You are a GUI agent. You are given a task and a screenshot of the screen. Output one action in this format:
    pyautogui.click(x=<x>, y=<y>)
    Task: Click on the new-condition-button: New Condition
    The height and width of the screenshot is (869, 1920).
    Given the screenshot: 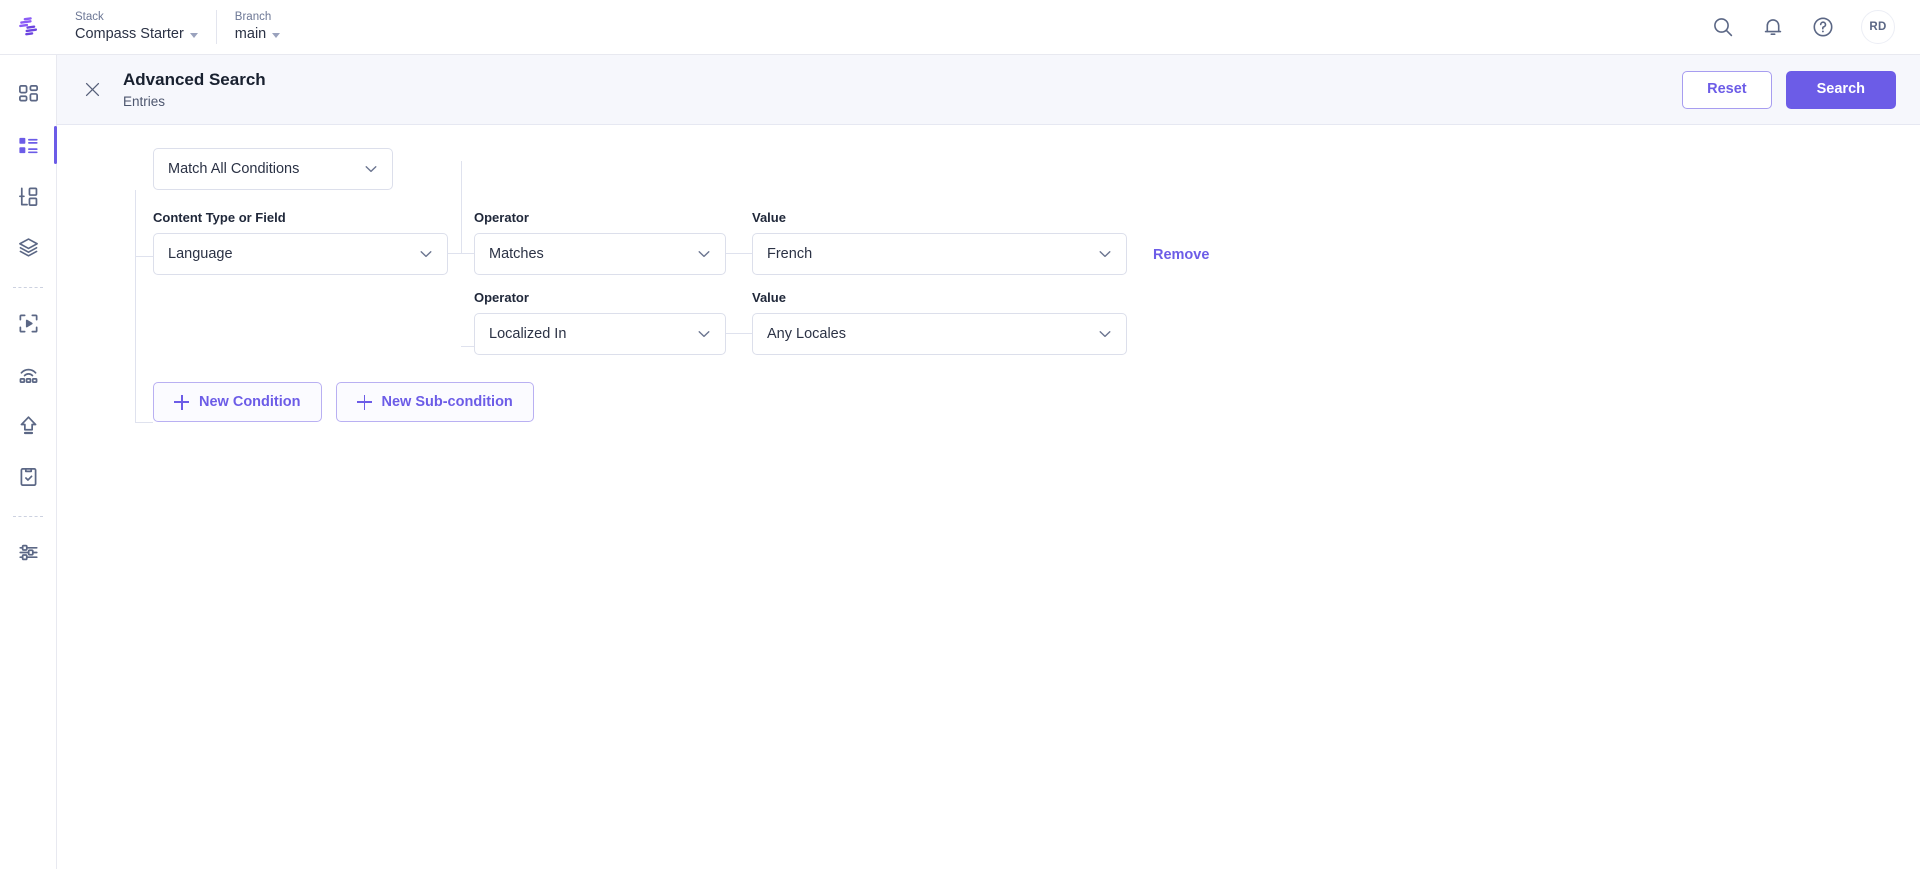 What is the action you would take?
    pyautogui.click(x=237, y=402)
    